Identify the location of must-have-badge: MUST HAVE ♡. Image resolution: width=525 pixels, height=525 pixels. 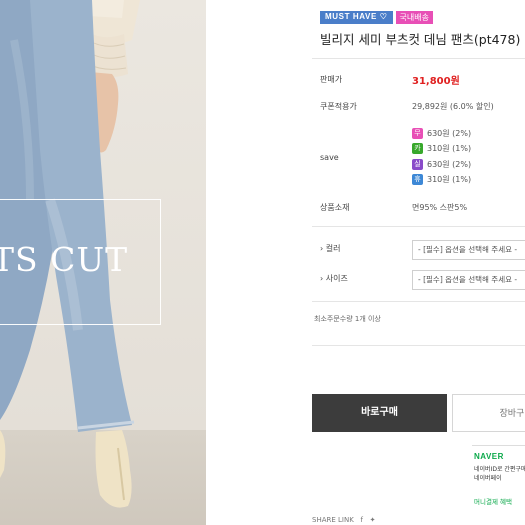
(356, 17).